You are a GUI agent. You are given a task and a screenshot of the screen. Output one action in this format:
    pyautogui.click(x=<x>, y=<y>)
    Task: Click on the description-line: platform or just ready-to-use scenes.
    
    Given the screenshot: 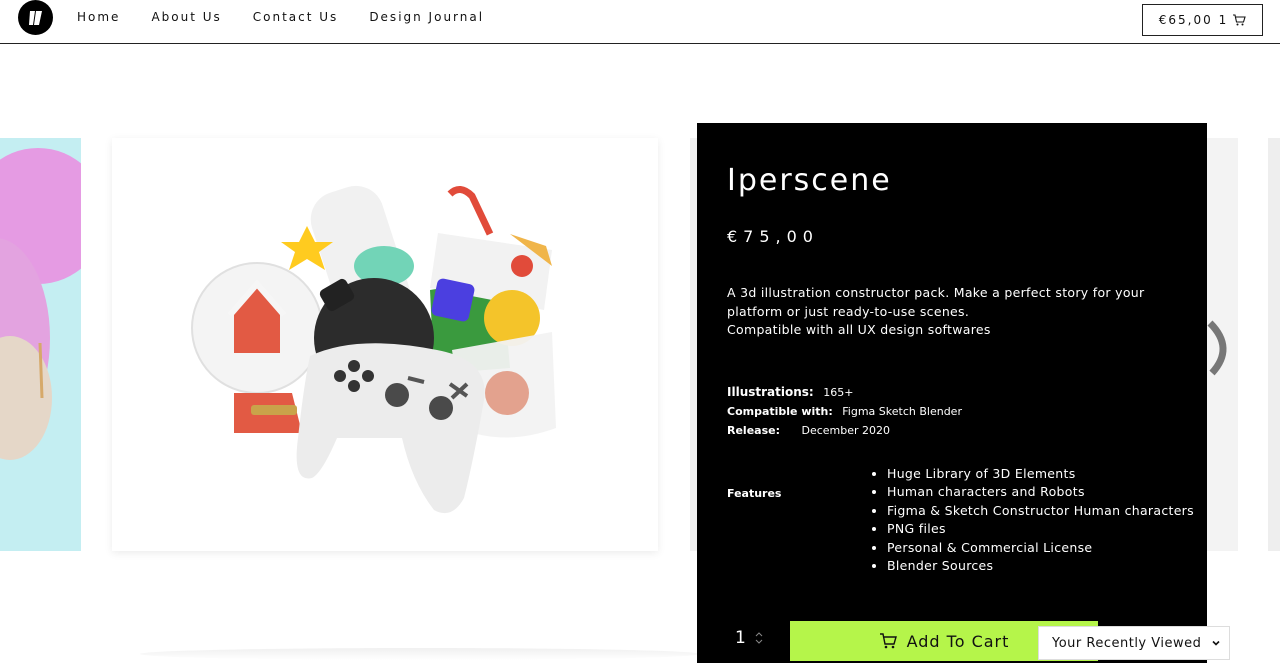 What is the action you would take?
    pyautogui.click(x=848, y=311)
    